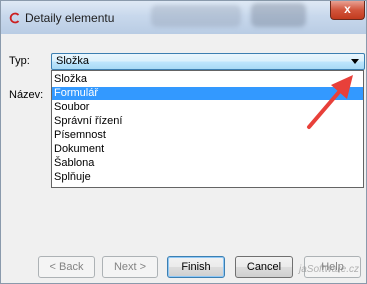 This screenshot has height=284, width=367. I want to click on close-button: x, so click(347, 10).